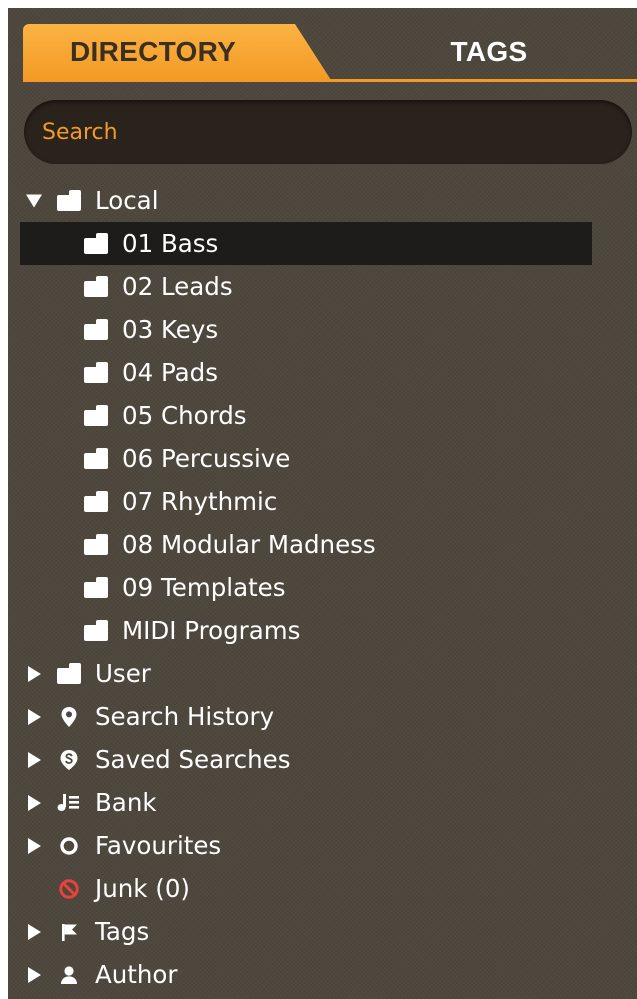 This screenshot has width=637, height=999. I want to click on tree-item-junk: Junk (0), so click(322, 888).